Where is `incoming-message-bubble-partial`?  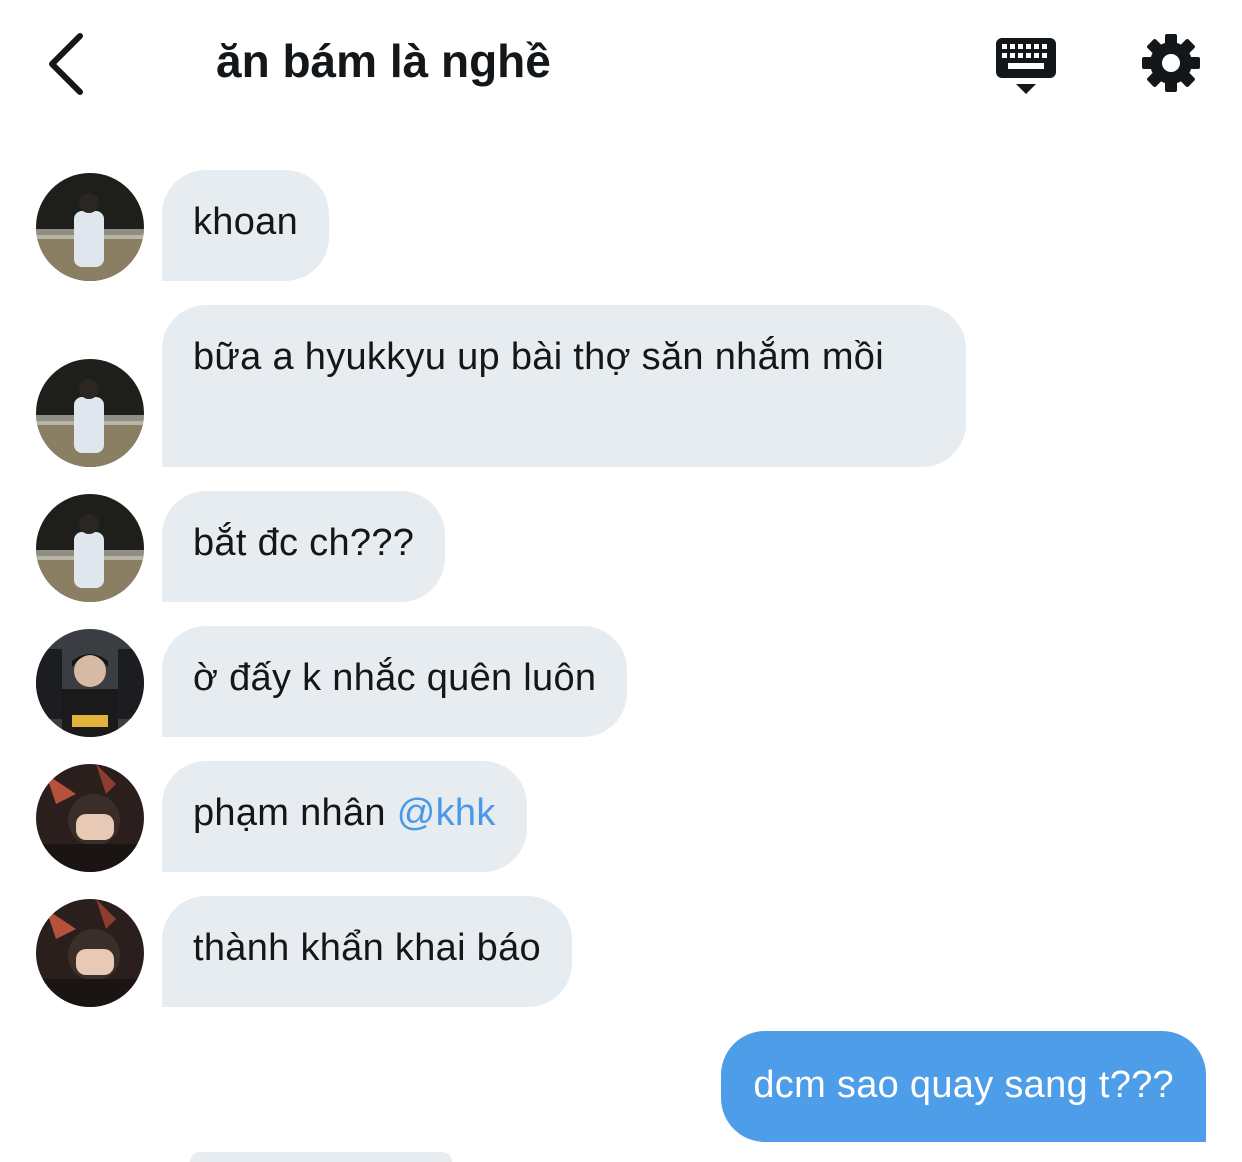 incoming-message-bubble-partial is located at coordinates (321, 1157).